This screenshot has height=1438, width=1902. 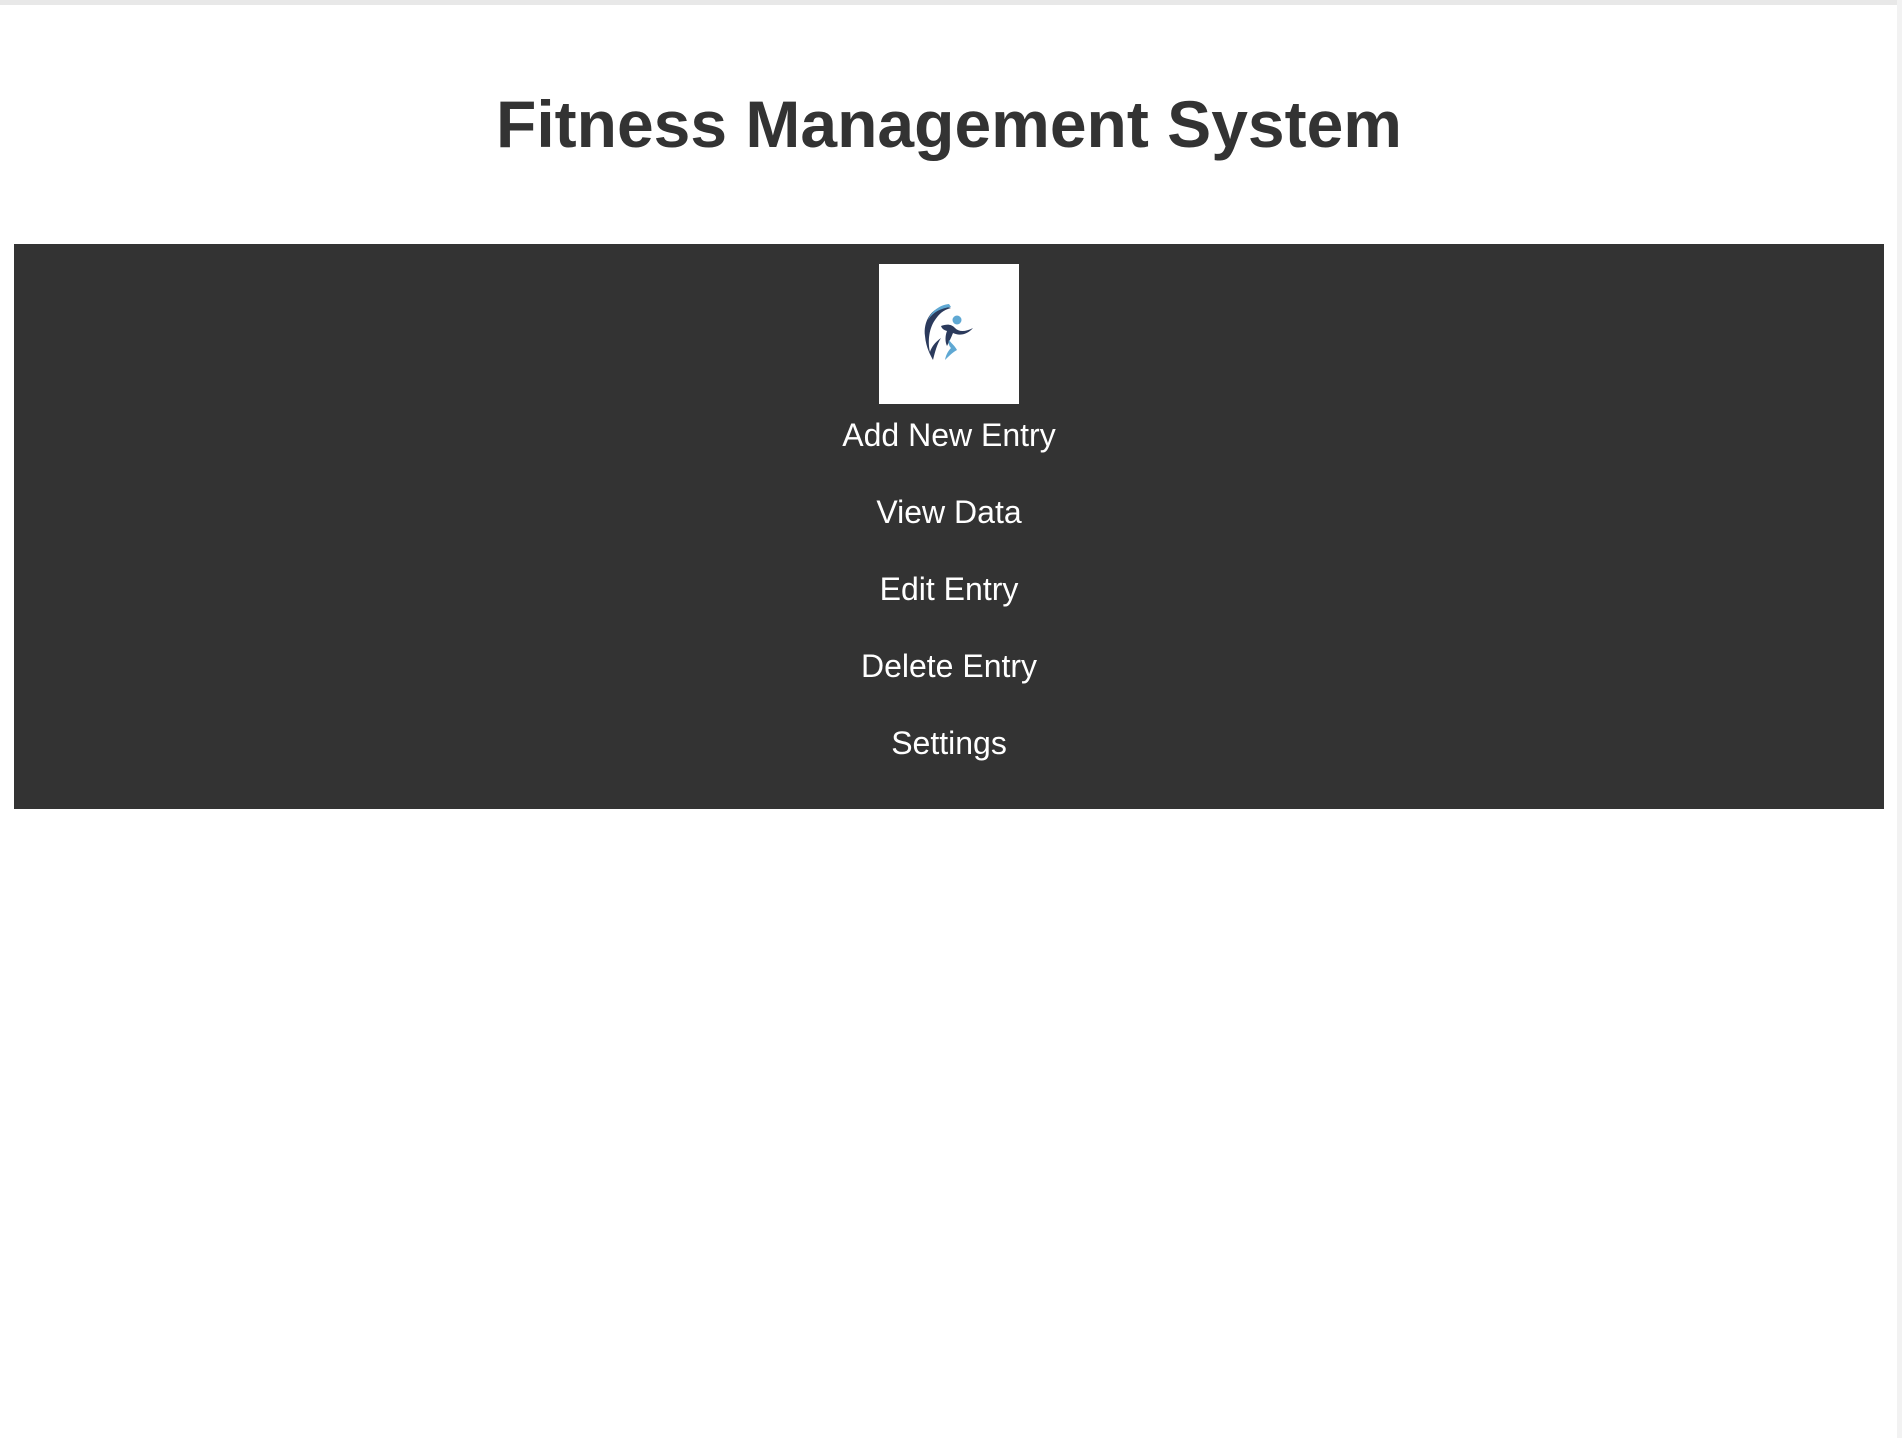 I want to click on nav-item-edit-entry: Edit Entry, so click(x=949, y=608).